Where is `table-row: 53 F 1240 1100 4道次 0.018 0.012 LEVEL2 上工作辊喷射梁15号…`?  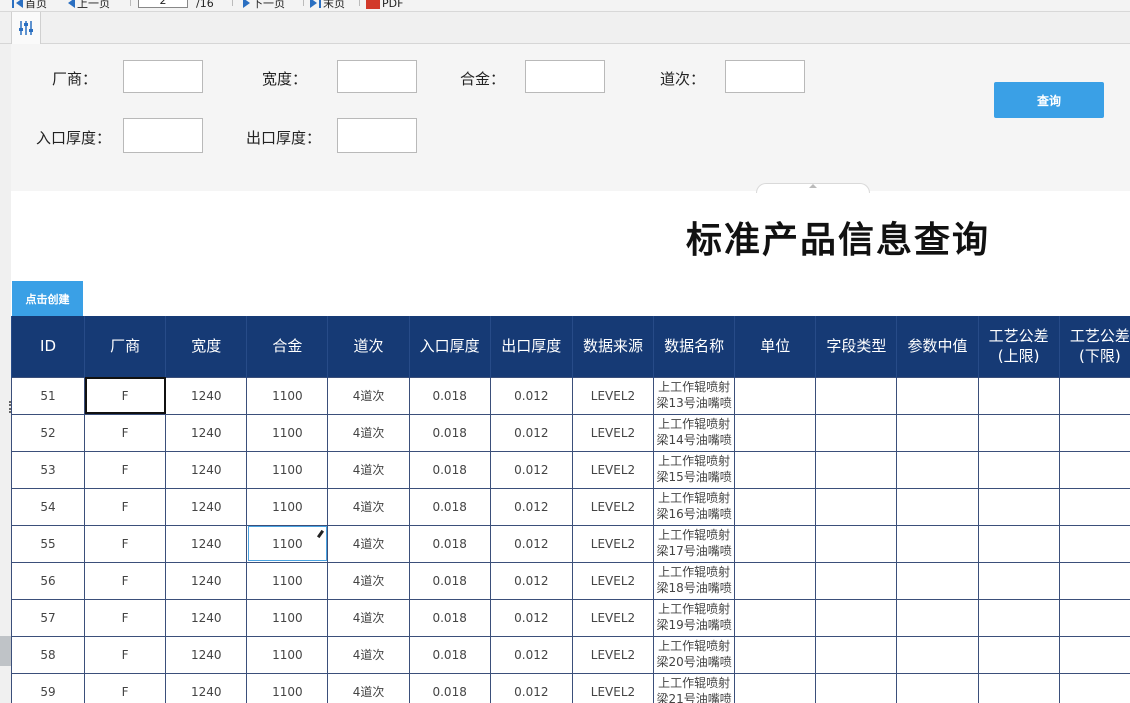 table-row: 53 F 1240 1100 4道次 0.018 0.012 LEVEL2 上工作辊喷射梁15号… is located at coordinates (570, 469).